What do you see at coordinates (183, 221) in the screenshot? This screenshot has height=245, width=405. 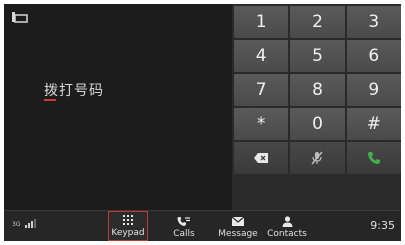 I see `calls-icon` at bounding box center [183, 221].